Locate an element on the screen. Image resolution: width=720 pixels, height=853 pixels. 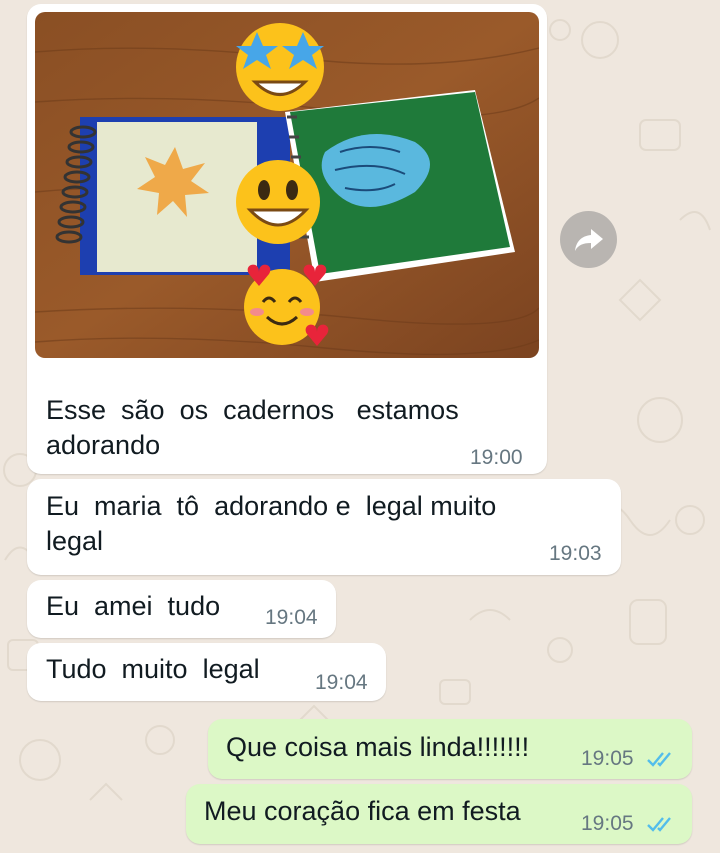
outgoing-message: Meu coração fica em festa 19:05 is located at coordinates (439, 814).